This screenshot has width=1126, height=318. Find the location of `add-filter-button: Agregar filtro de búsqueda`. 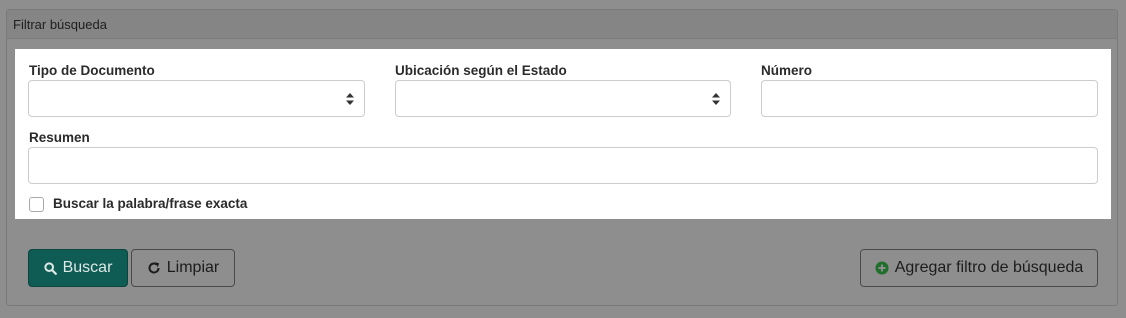

add-filter-button: Agregar filtro de búsqueda is located at coordinates (979, 268).